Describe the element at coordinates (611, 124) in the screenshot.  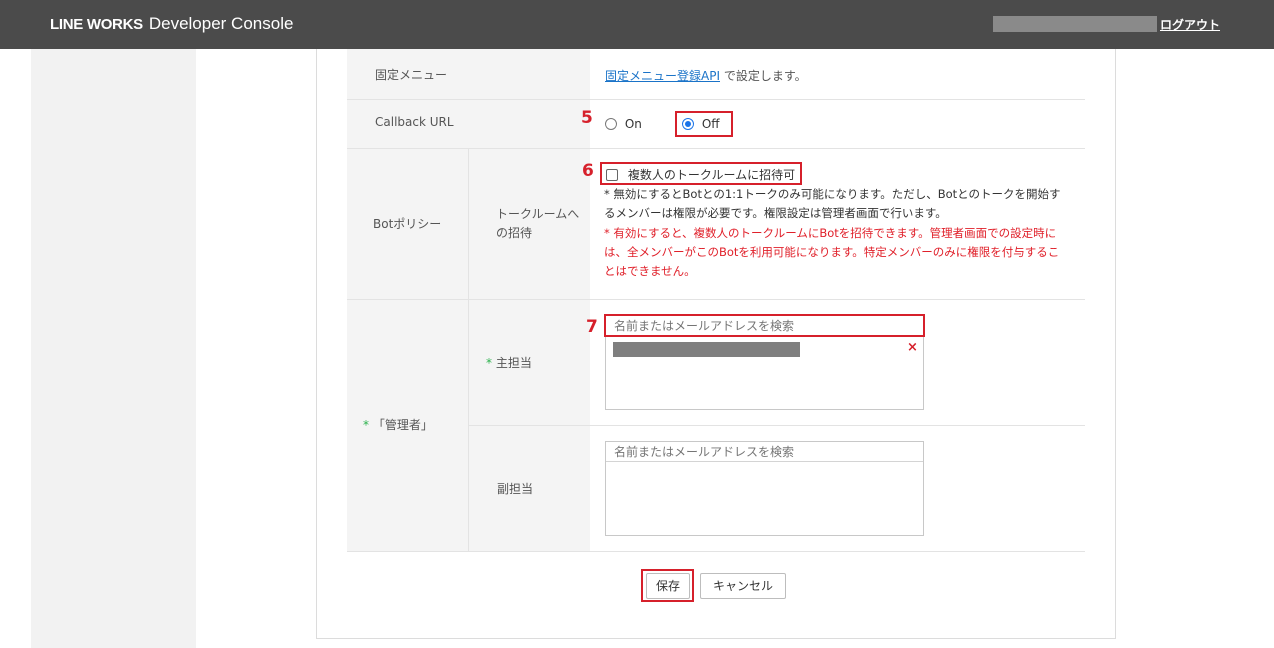
I see `radio-on` at that location.